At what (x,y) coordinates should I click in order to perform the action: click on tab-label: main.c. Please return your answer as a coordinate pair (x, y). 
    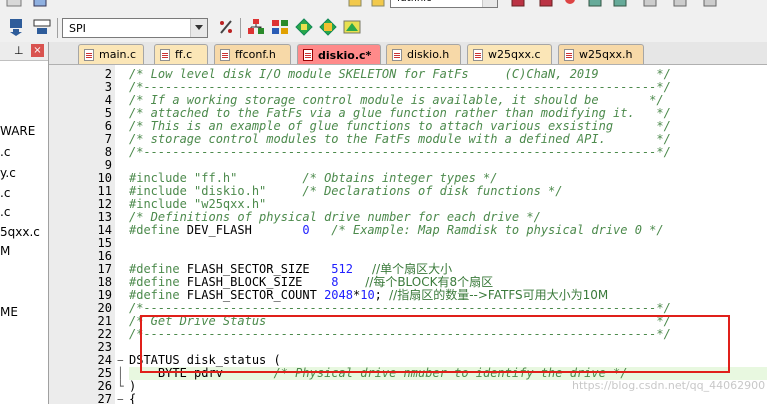
    Looking at the image, I should click on (118, 54).